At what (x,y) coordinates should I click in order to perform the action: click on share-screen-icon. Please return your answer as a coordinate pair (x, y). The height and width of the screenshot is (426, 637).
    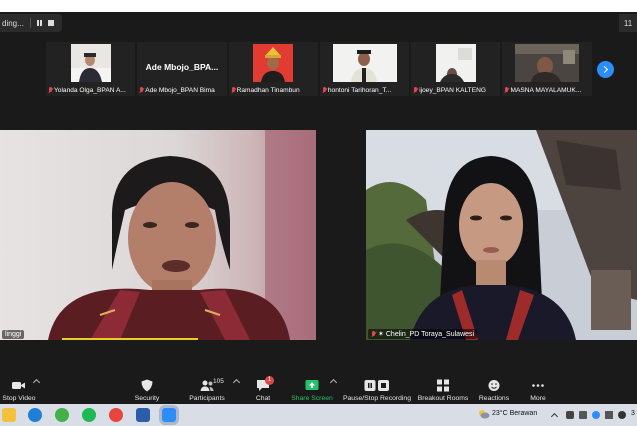
    Looking at the image, I should click on (312, 385).